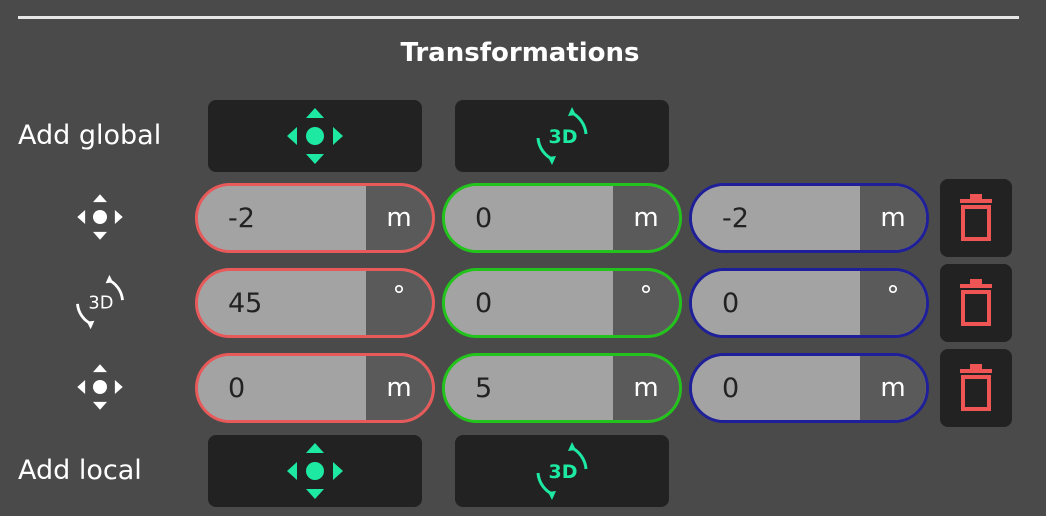  Describe the element at coordinates (646, 303) in the screenshot. I see `y-unit: °` at that location.